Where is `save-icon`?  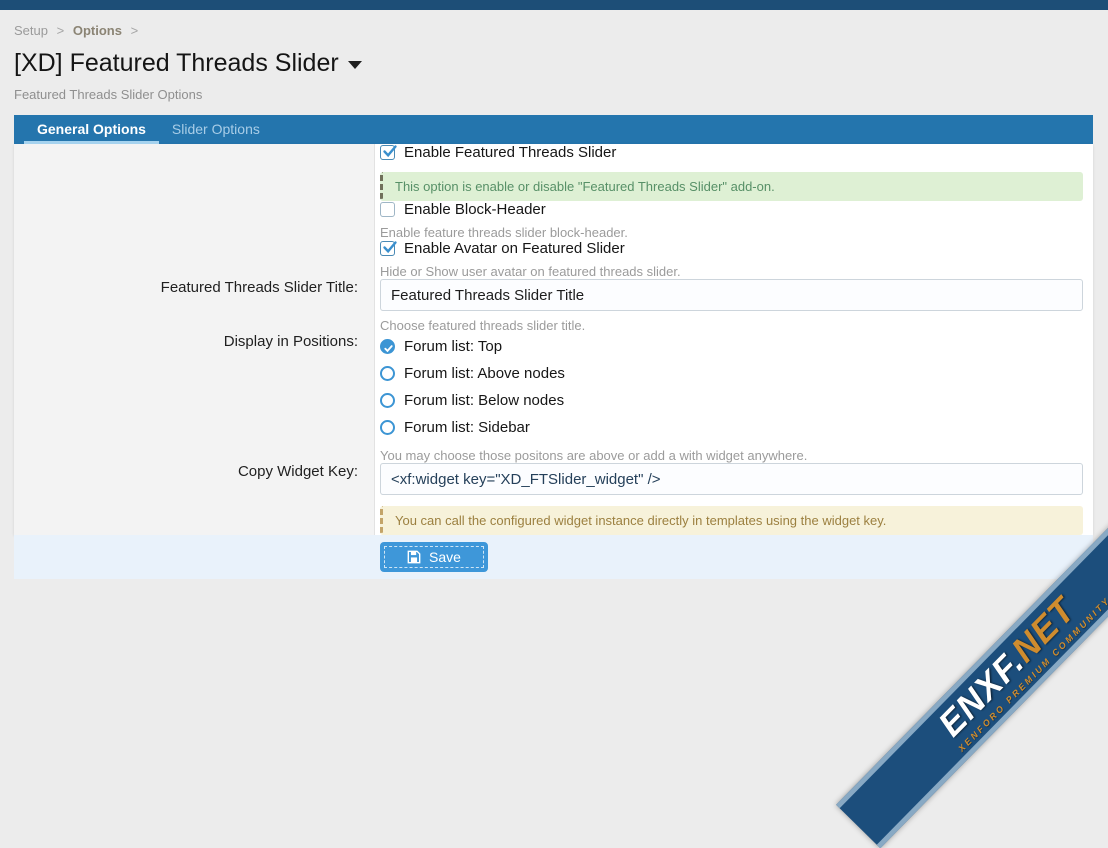 save-icon is located at coordinates (414, 557).